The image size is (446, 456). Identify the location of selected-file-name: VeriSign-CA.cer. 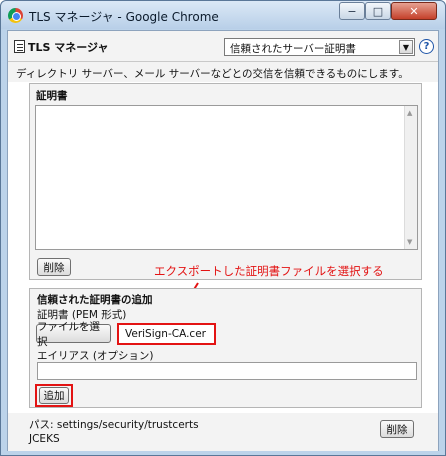
(166, 334).